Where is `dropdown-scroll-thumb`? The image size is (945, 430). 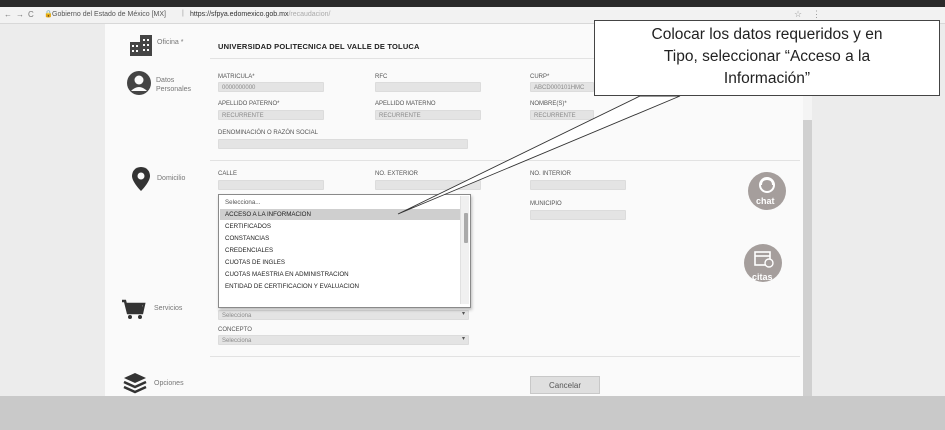
dropdown-scroll-thumb is located at coordinates (466, 228).